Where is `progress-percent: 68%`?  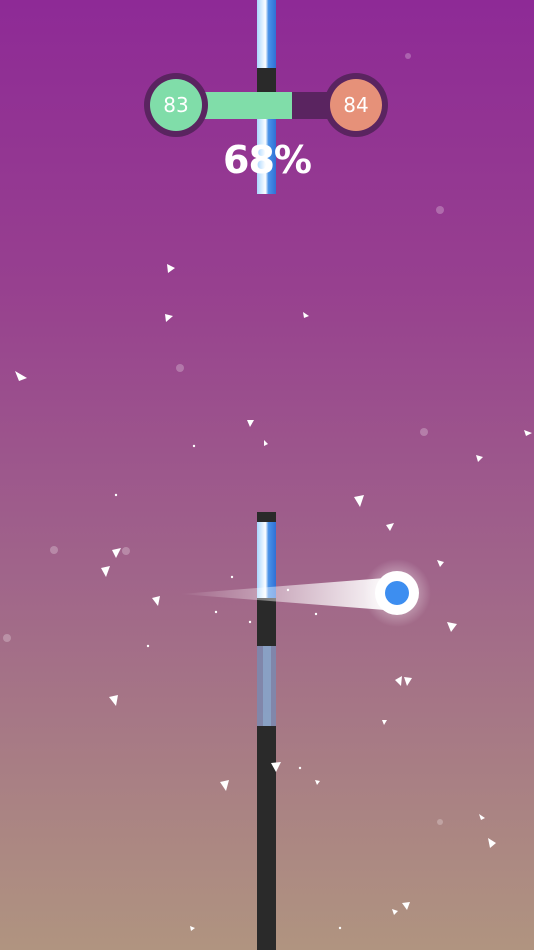
progress-percent: 68% is located at coordinates (267, 160).